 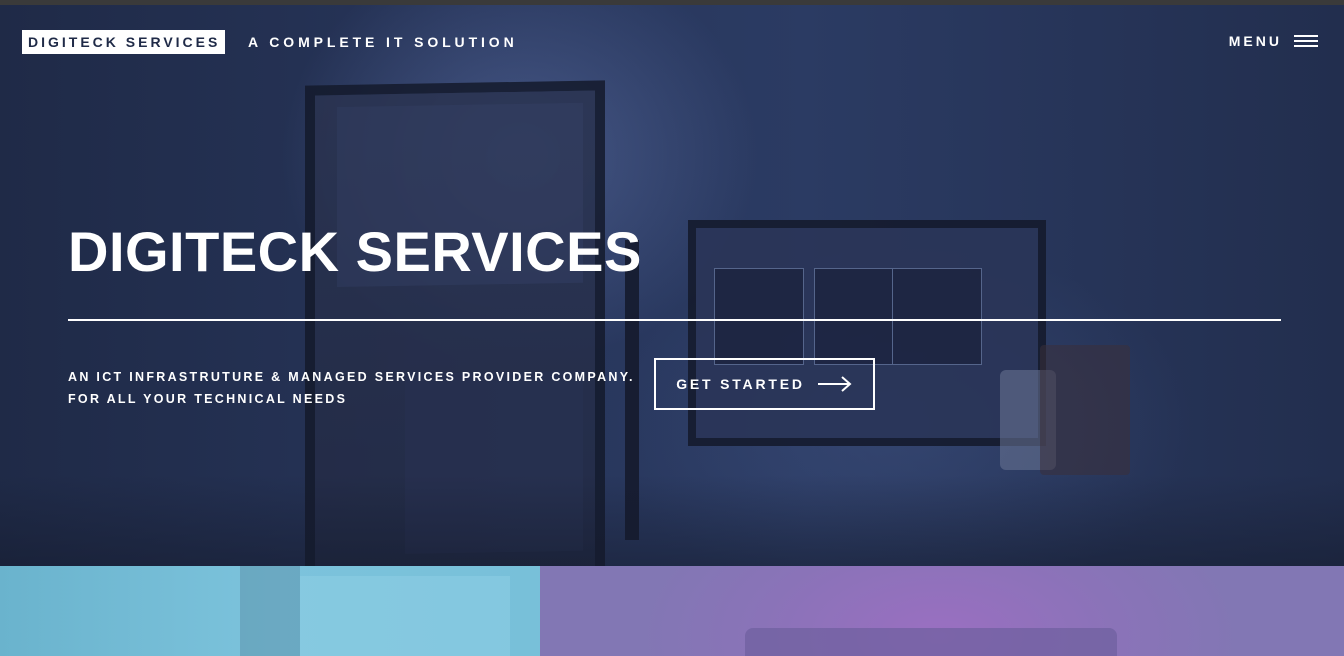 I want to click on arrow-right-icon, so click(x=834, y=384).